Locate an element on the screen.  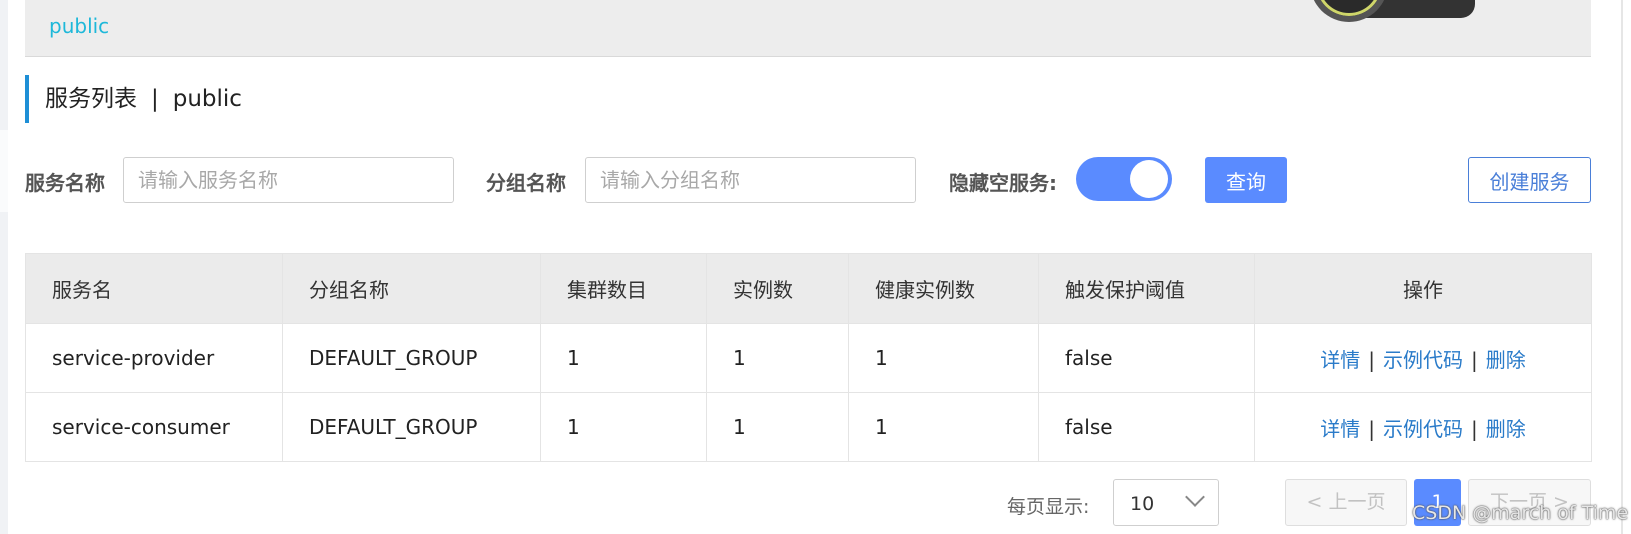
prev-page-button: < 上一页 is located at coordinates (1346, 502).